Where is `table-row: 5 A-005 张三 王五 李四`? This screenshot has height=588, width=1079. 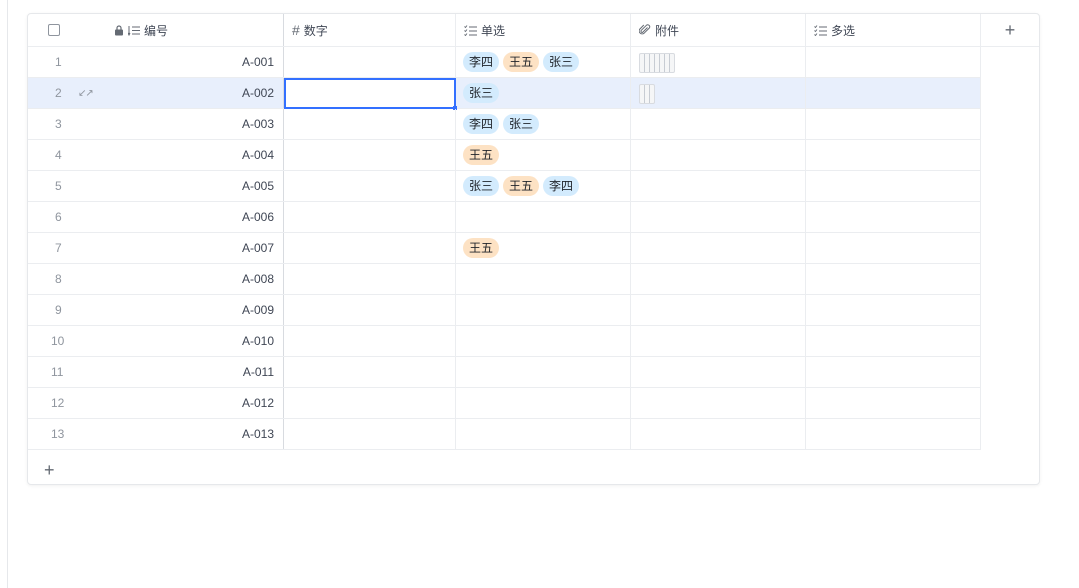 table-row: 5 A-005 张三 王五 李四 is located at coordinates (504, 186).